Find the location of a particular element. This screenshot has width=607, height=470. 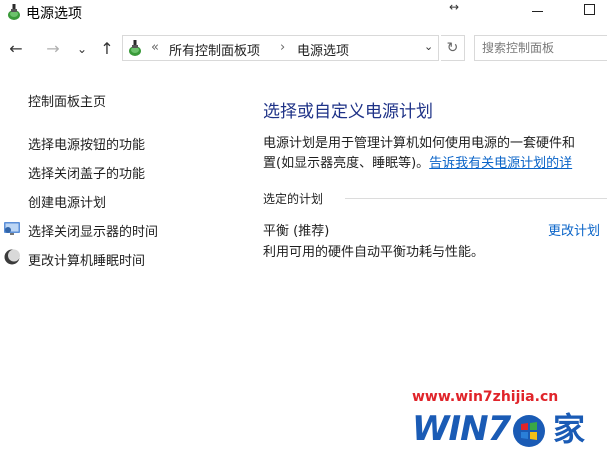

watermark-logo-text: WIN7 is located at coordinates (461, 429).